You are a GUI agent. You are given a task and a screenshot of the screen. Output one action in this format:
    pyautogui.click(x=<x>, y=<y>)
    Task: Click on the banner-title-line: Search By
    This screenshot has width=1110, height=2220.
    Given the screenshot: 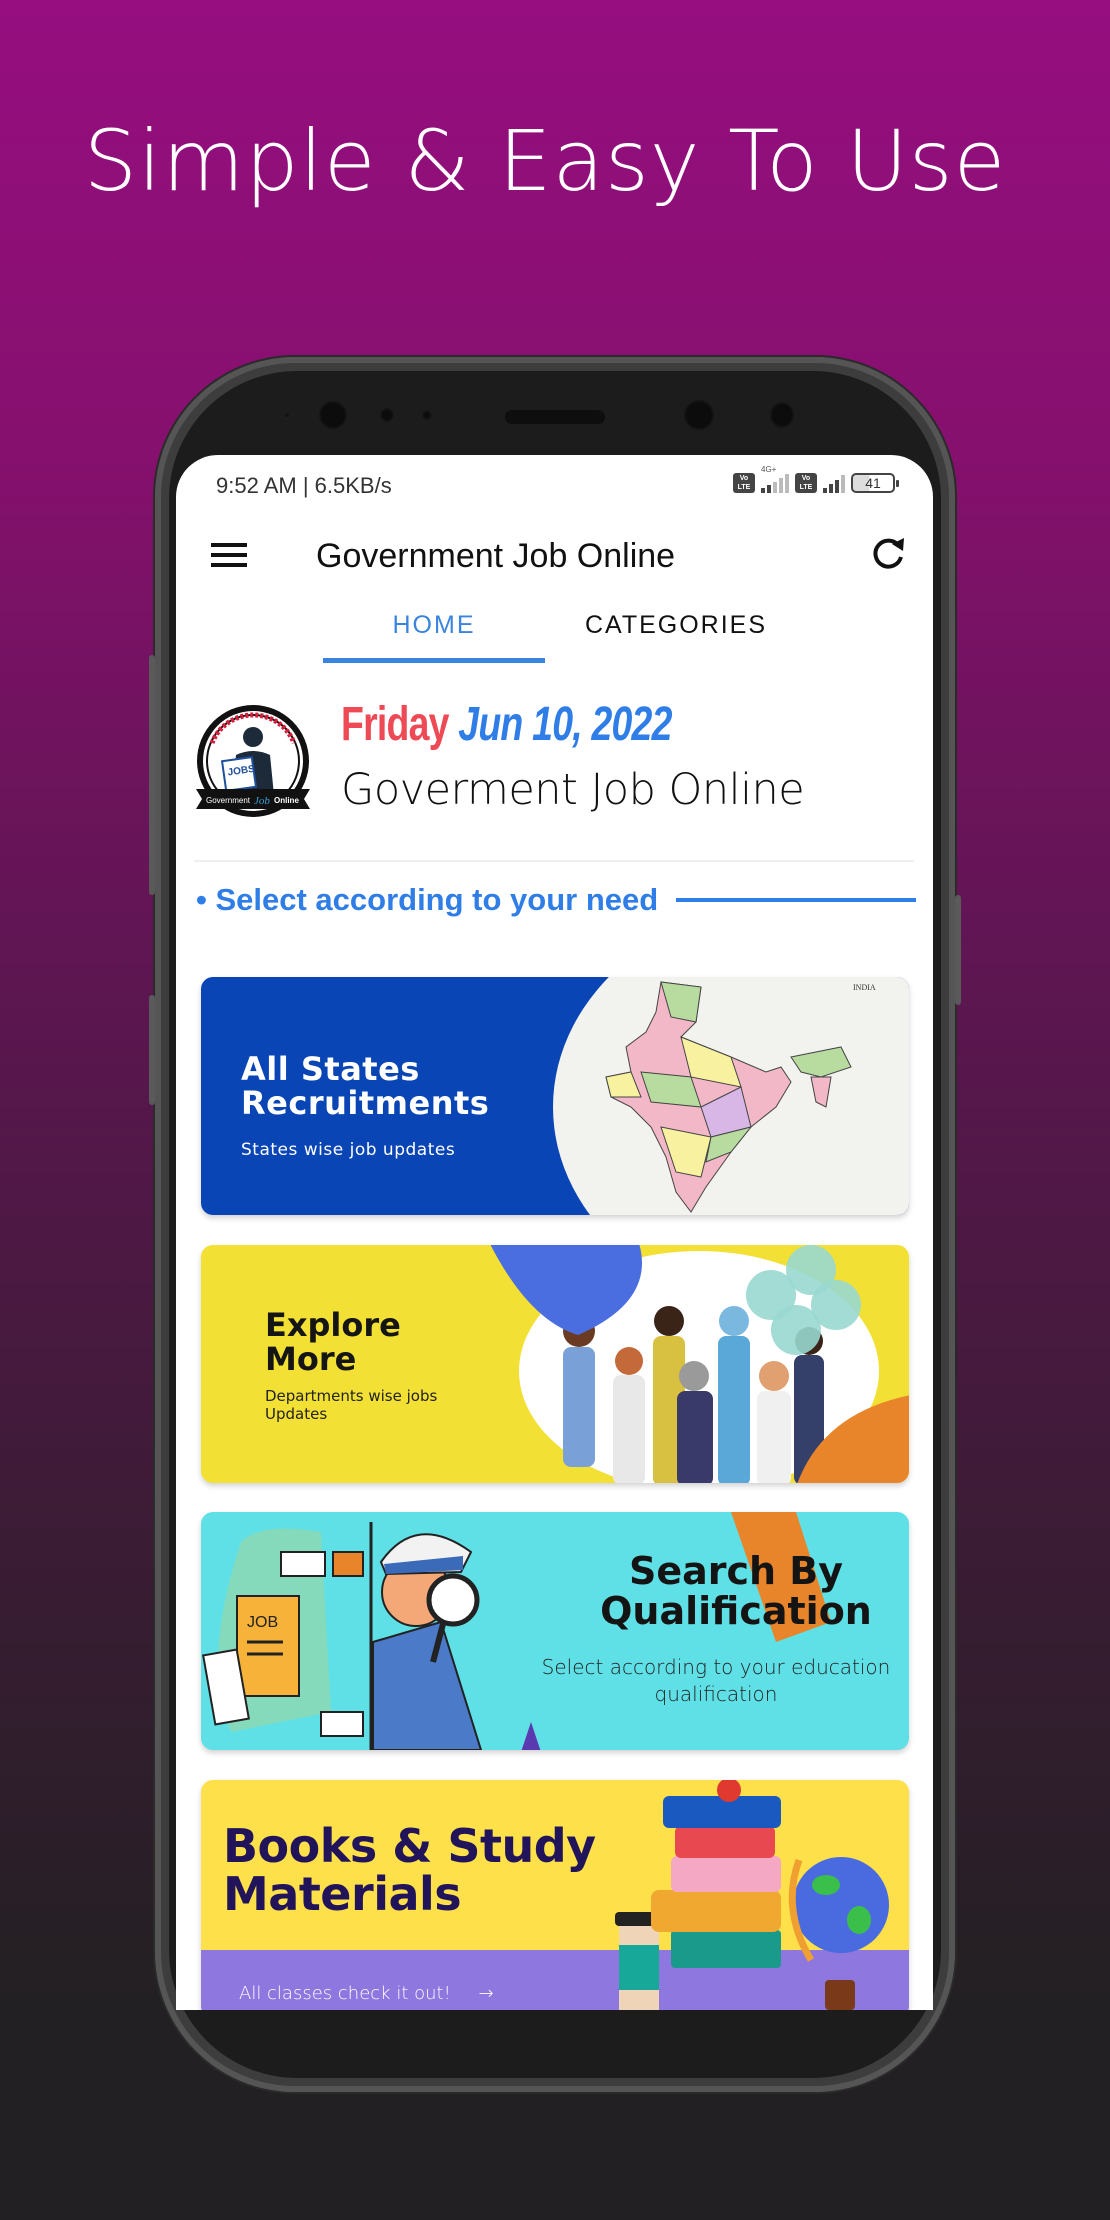 What is the action you would take?
    pyautogui.click(x=736, y=1571)
    